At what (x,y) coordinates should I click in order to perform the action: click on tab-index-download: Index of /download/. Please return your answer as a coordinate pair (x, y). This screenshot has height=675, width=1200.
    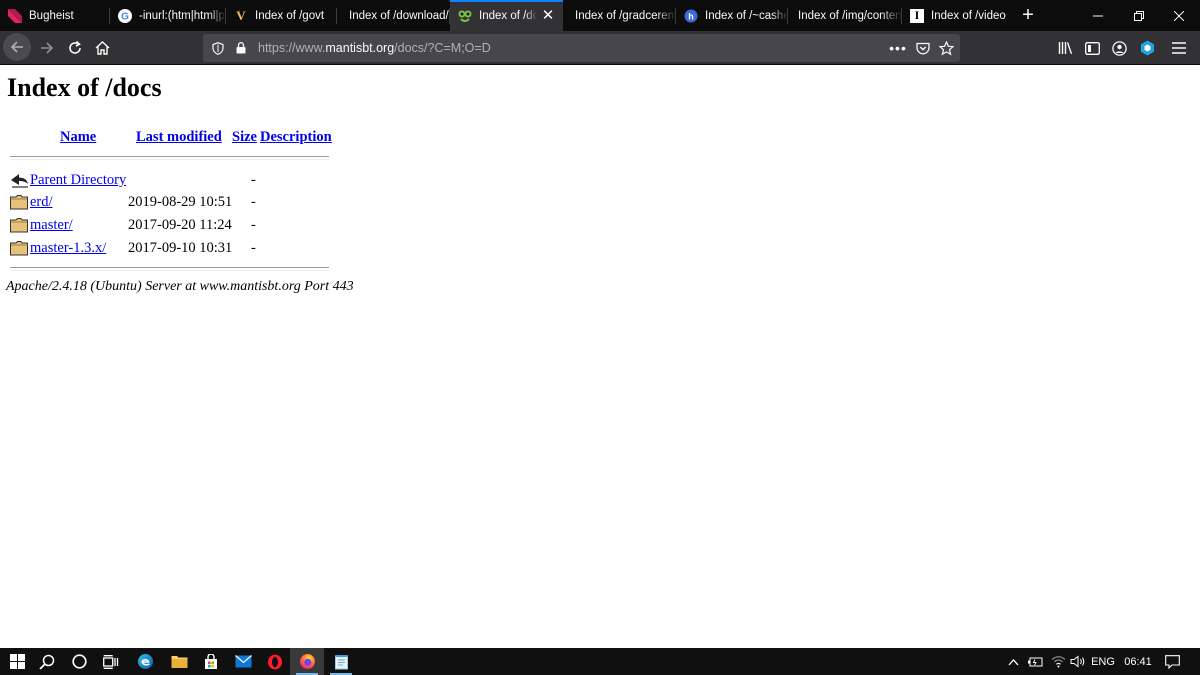
    Looking at the image, I should click on (393, 15).